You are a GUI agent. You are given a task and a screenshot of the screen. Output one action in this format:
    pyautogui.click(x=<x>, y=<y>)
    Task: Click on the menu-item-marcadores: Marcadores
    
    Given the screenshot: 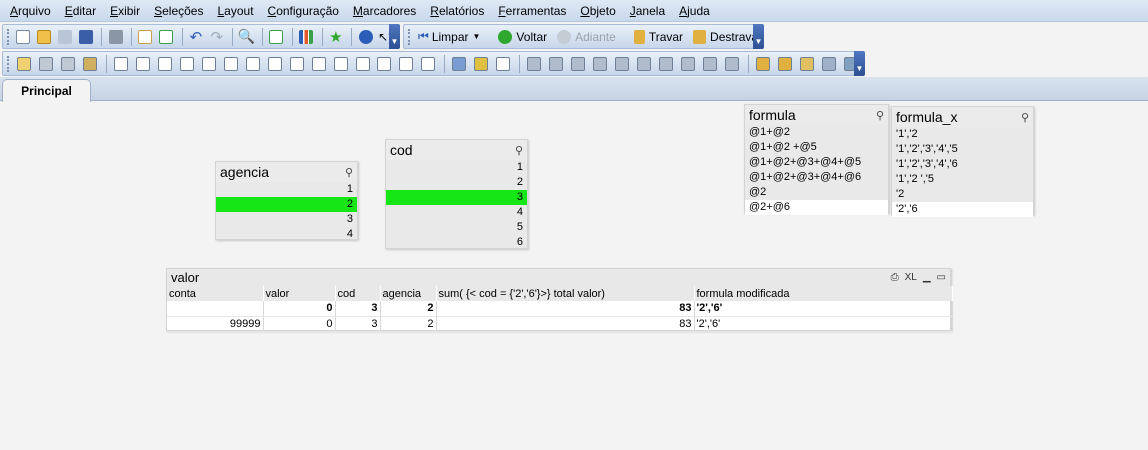 What is the action you would take?
    pyautogui.click(x=384, y=11)
    